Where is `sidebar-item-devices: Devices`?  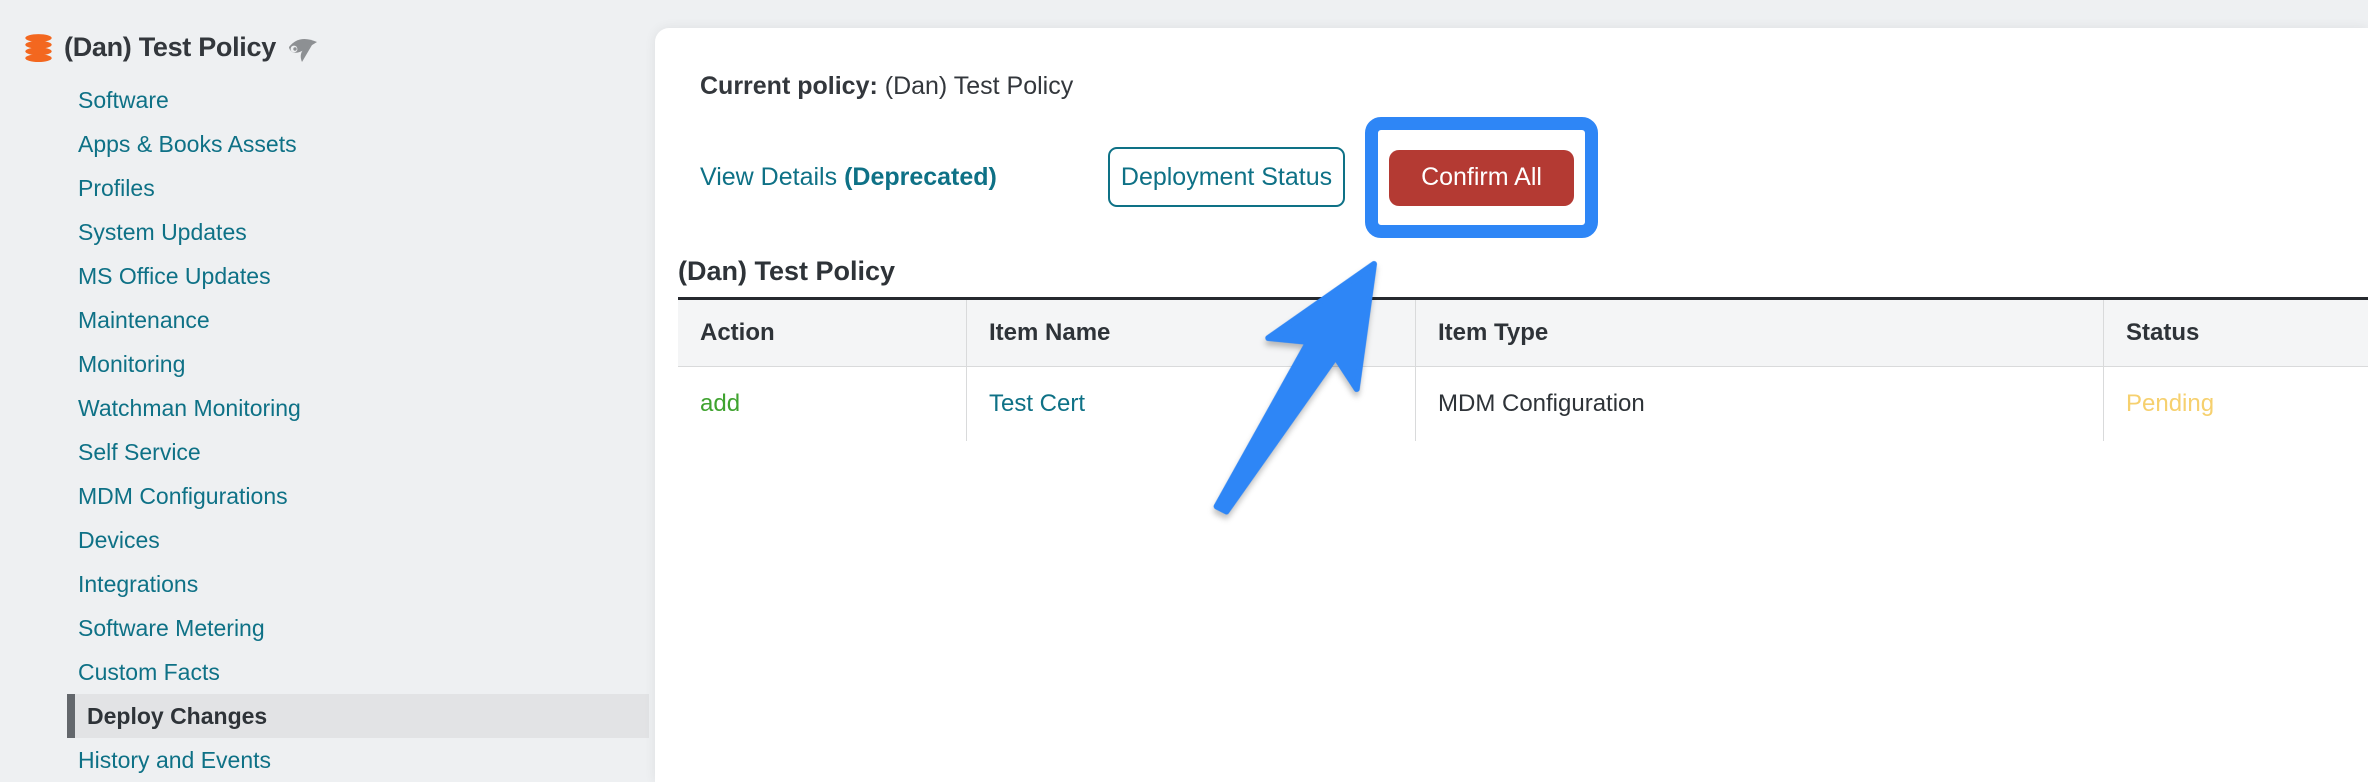
sidebar-item-devices: Devices is located at coordinates (327, 540).